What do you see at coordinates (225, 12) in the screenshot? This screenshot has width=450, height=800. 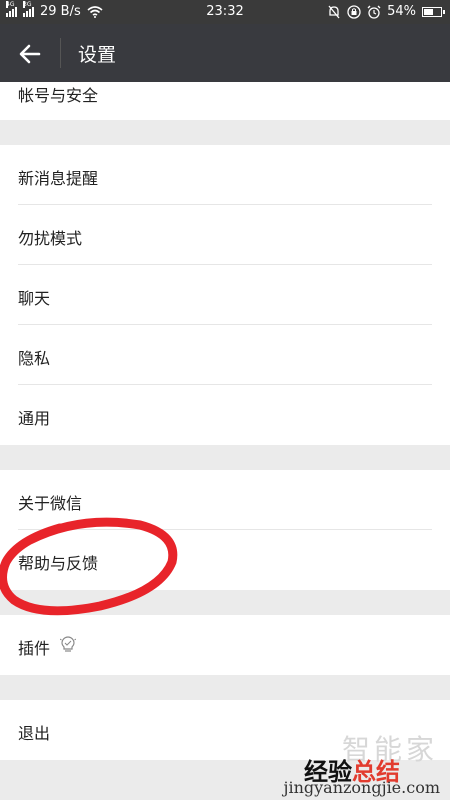 I see `status-bar: 4G 3G 29 B/s 23:32 54%` at bounding box center [225, 12].